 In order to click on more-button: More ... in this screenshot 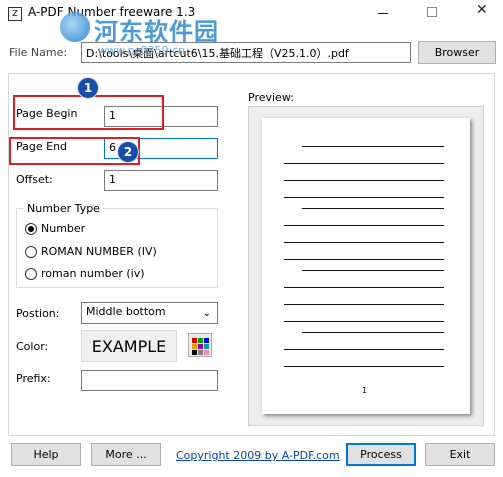, I will do `click(126, 454)`.